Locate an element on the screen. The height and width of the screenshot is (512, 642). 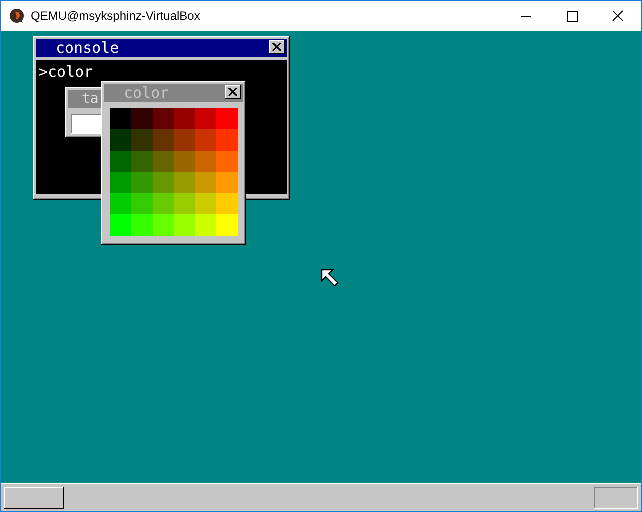
cursor-icon is located at coordinates (330, 278).